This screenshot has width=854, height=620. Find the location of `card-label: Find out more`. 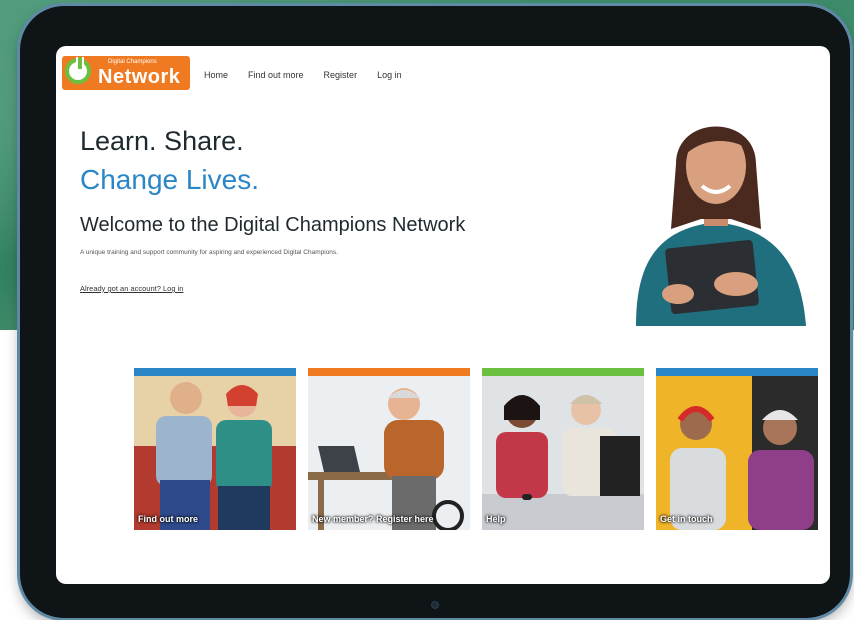

card-label: Find out more is located at coordinates (168, 519).